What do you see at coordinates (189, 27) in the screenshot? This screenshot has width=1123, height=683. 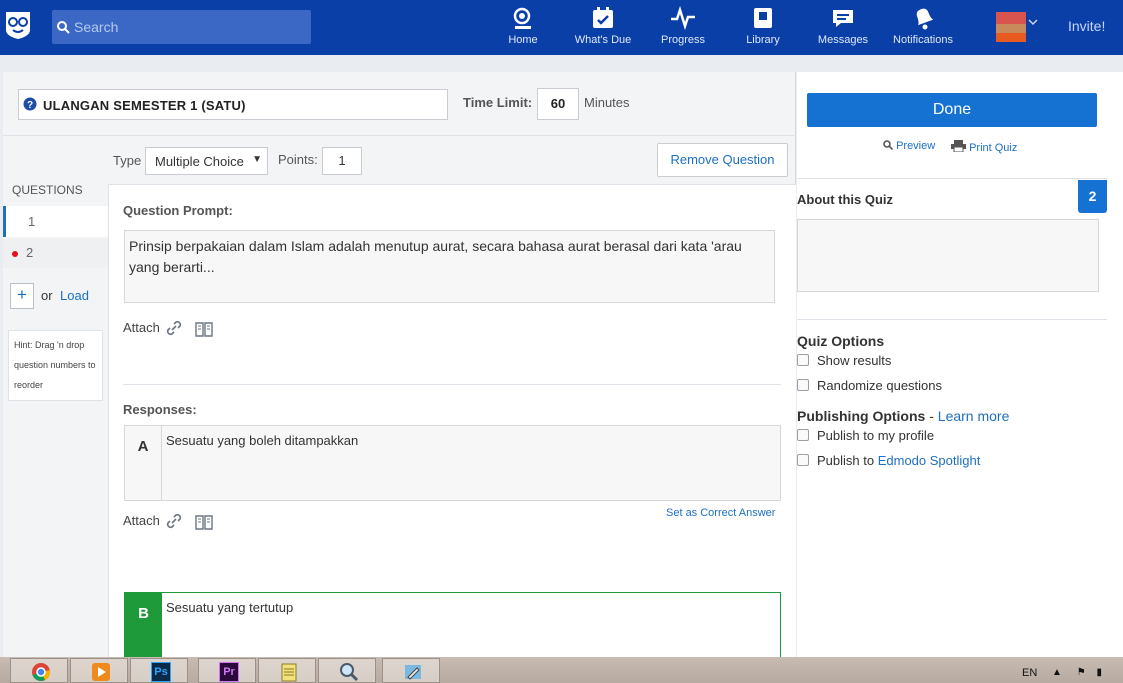 I see `search-input` at bounding box center [189, 27].